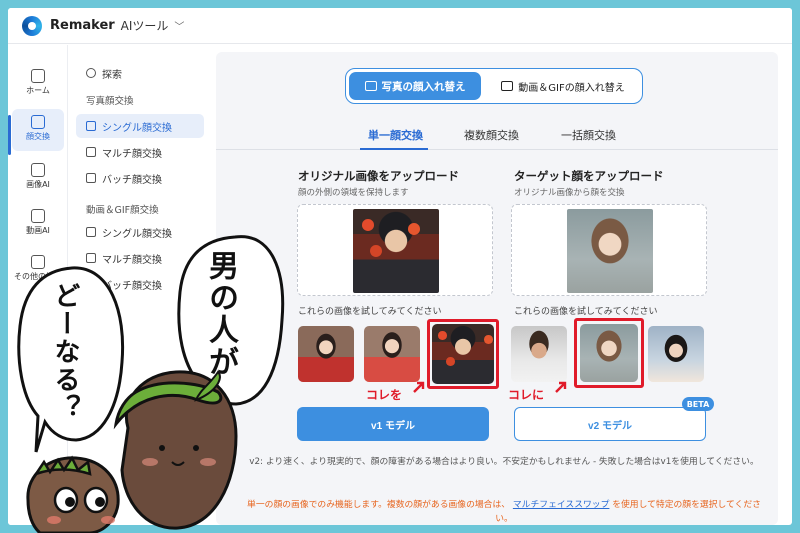 Image resolution: width=800 pixels, height=533 pixels. I want to click on film-icon, so click(507, 86).